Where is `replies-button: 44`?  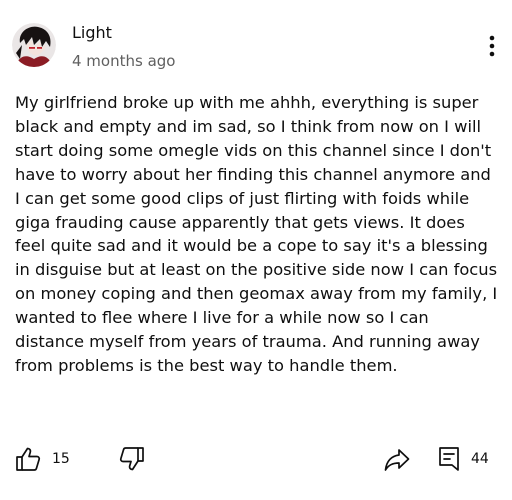 replies-button: 44 is located at coordinates (463, 459).